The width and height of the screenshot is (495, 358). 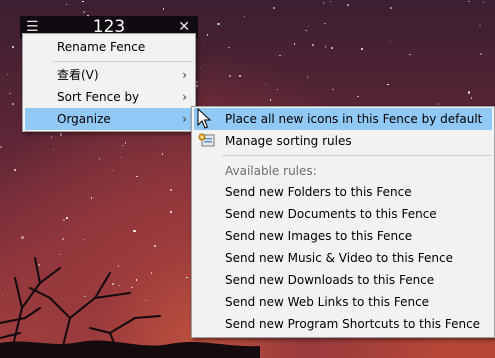 What do you see at coordinates (330, 280) in the screenshot?
I see `menu-item-label: Send new Downloads to this Fence` at bounding box center [330, 280].